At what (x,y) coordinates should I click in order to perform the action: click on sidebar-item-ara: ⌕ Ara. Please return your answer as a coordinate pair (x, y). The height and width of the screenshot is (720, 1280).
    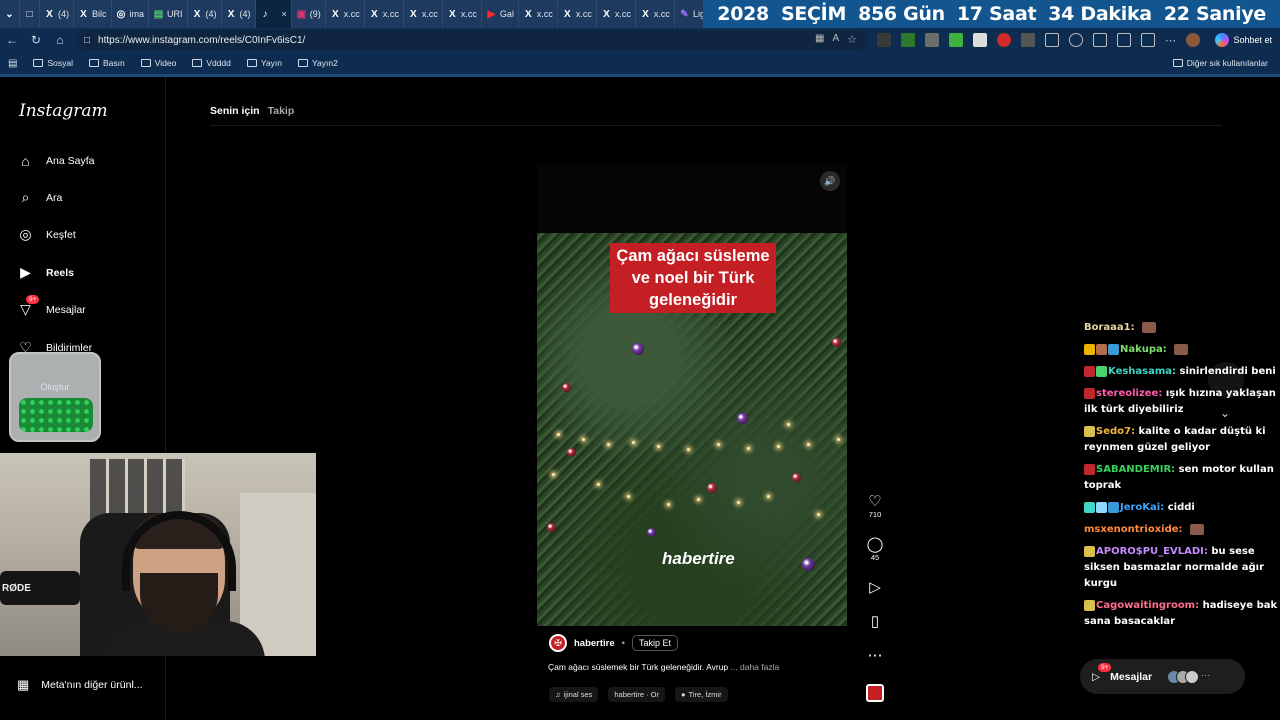
    Looking at the image, I should click on (40, 197).